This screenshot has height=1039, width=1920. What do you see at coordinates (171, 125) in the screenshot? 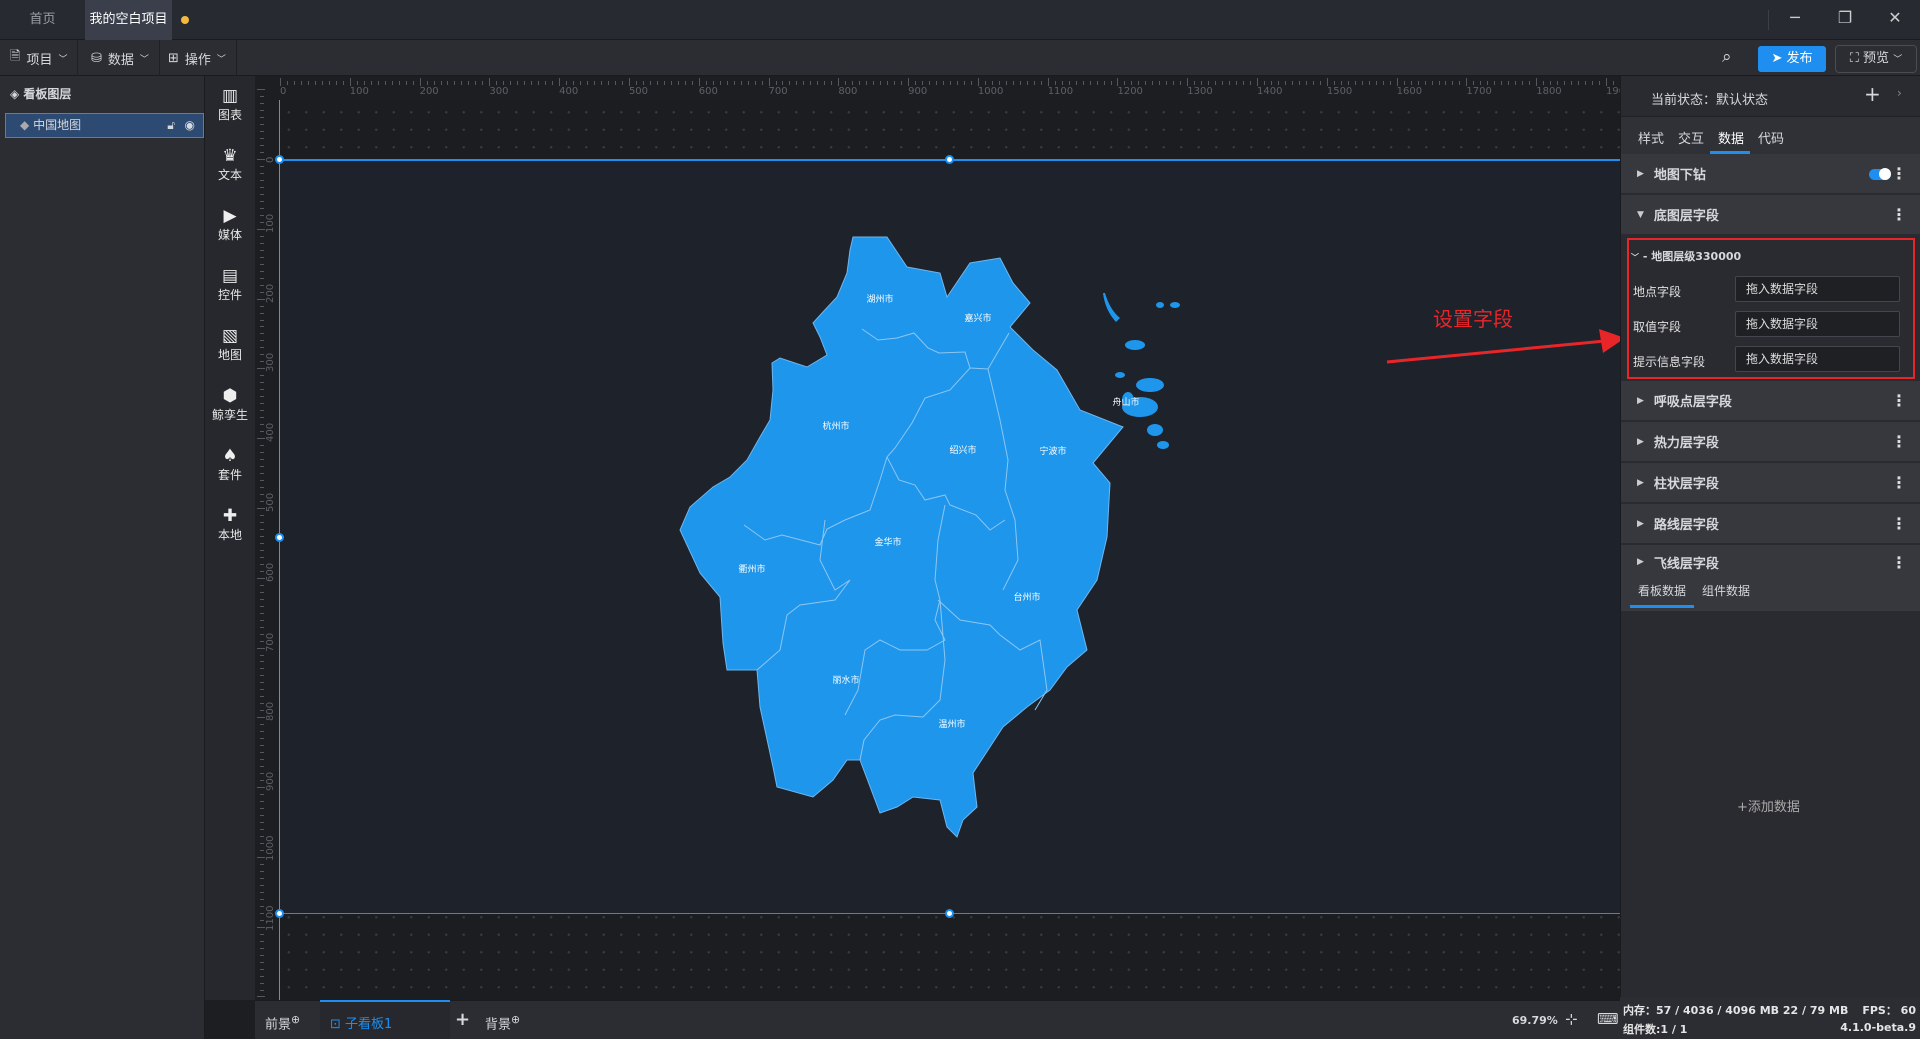
I see `unlock-icon: 🔓︎` at bounding box center [171, 125].